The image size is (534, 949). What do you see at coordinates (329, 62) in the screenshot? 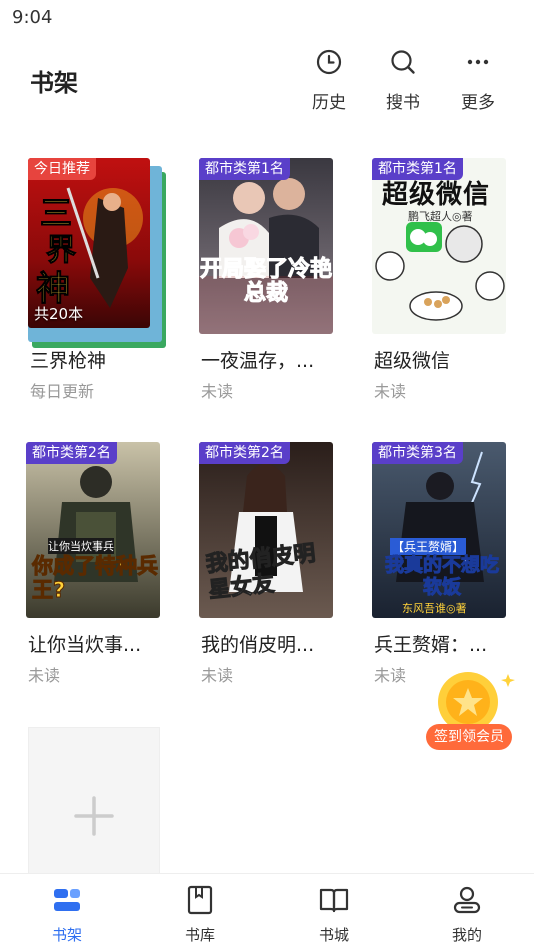
I see `clock-icon` at bounding box center [329, 62].